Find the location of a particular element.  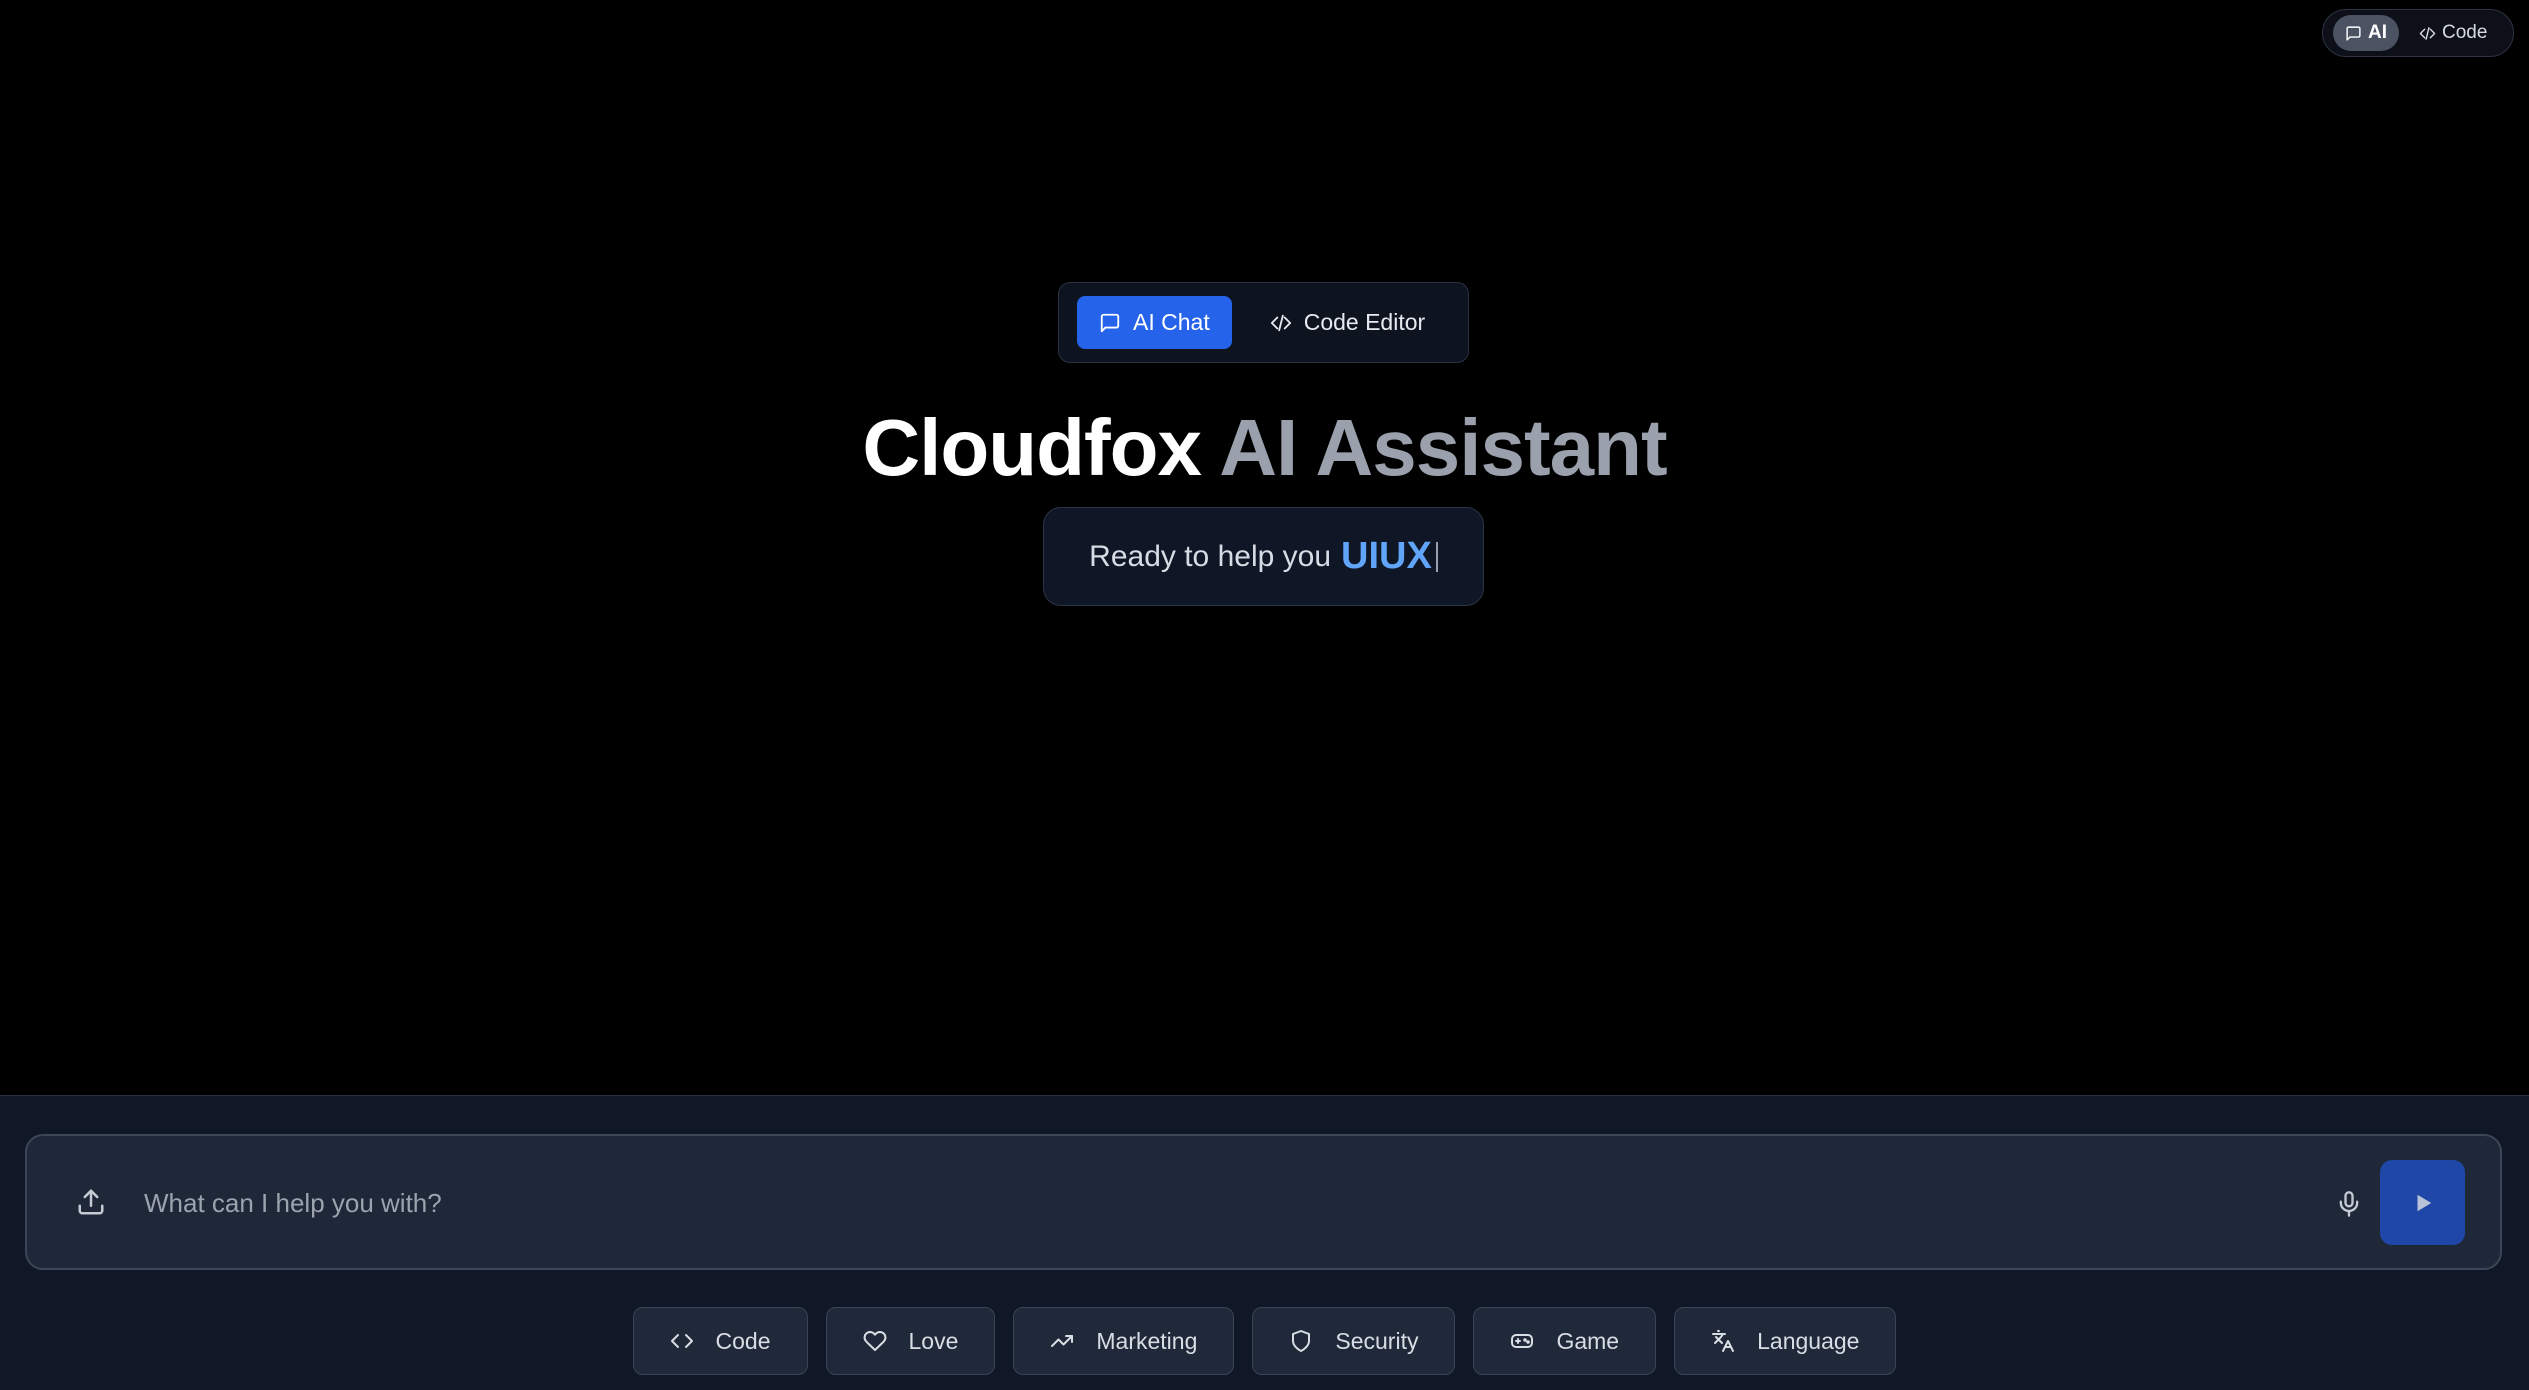

mode-switch: AI Chat Code Editor is located at coordinates (1263, 322).